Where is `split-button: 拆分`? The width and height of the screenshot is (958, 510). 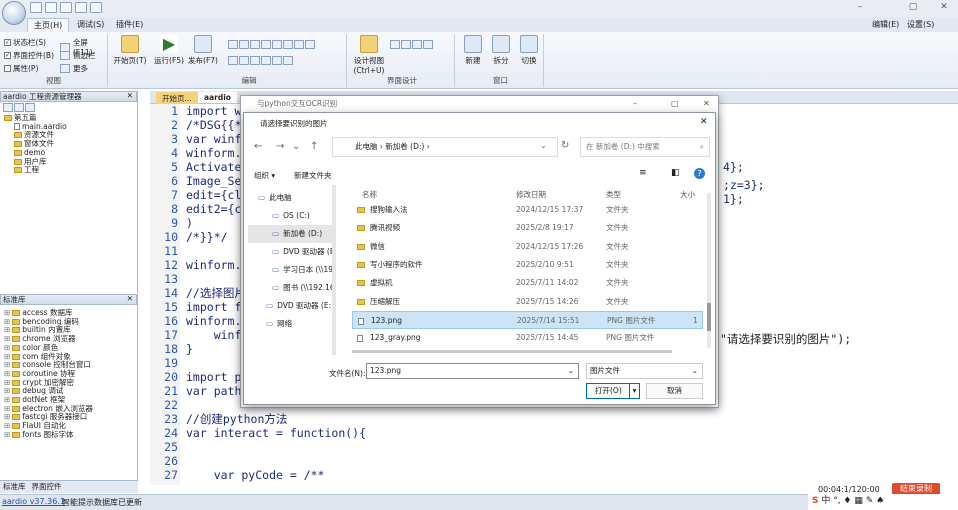 split-button: 拆分 is located at coordinates (501, 50).